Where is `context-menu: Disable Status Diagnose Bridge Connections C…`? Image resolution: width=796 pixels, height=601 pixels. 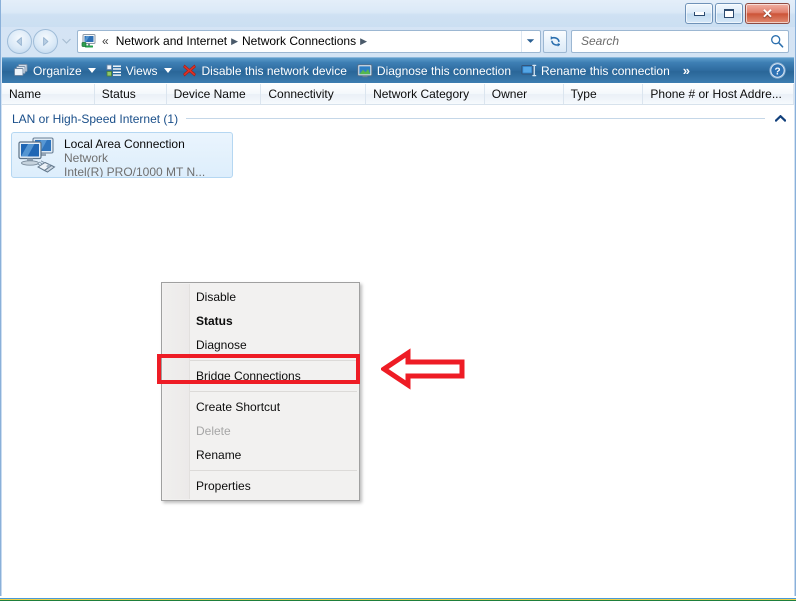
context-menu: Disable Status Diagnose Bridge Connections C… is located at coordinates (260, 391).